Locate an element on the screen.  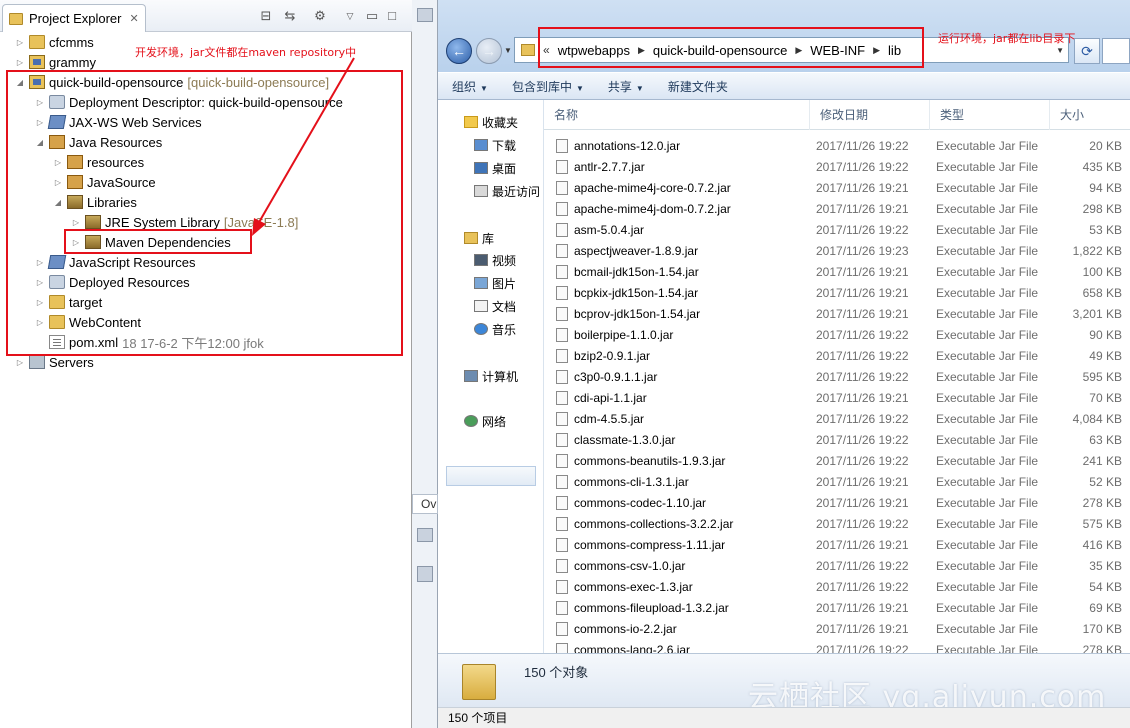
tree-item-java-resources: ◢ Java Resources is located at coordinates (100, 142).